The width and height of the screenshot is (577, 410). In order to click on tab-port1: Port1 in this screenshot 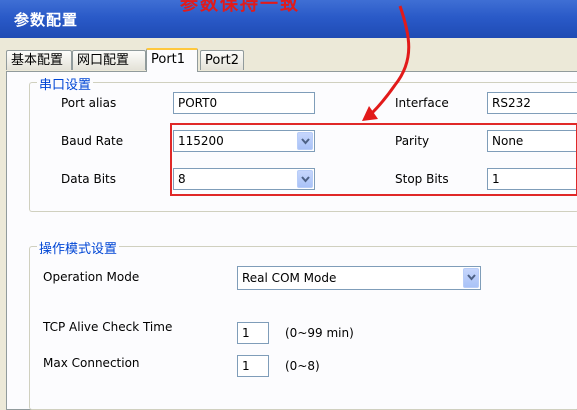, I will do `click(172, 60)`.